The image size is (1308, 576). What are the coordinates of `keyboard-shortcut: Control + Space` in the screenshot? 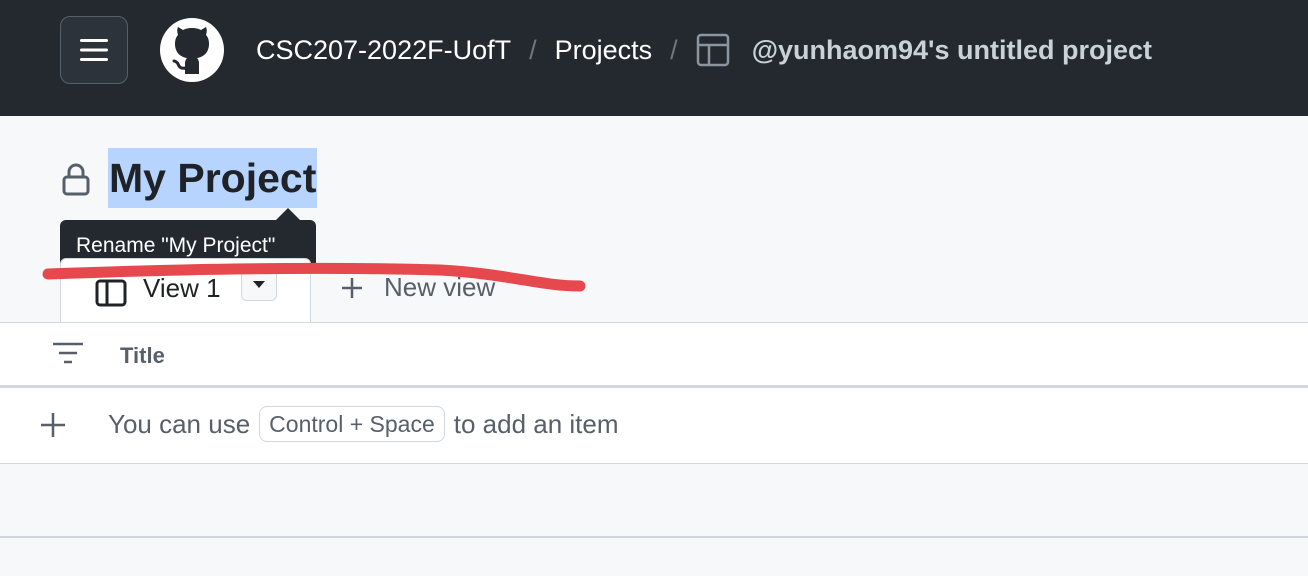 It's located at (352, 424).